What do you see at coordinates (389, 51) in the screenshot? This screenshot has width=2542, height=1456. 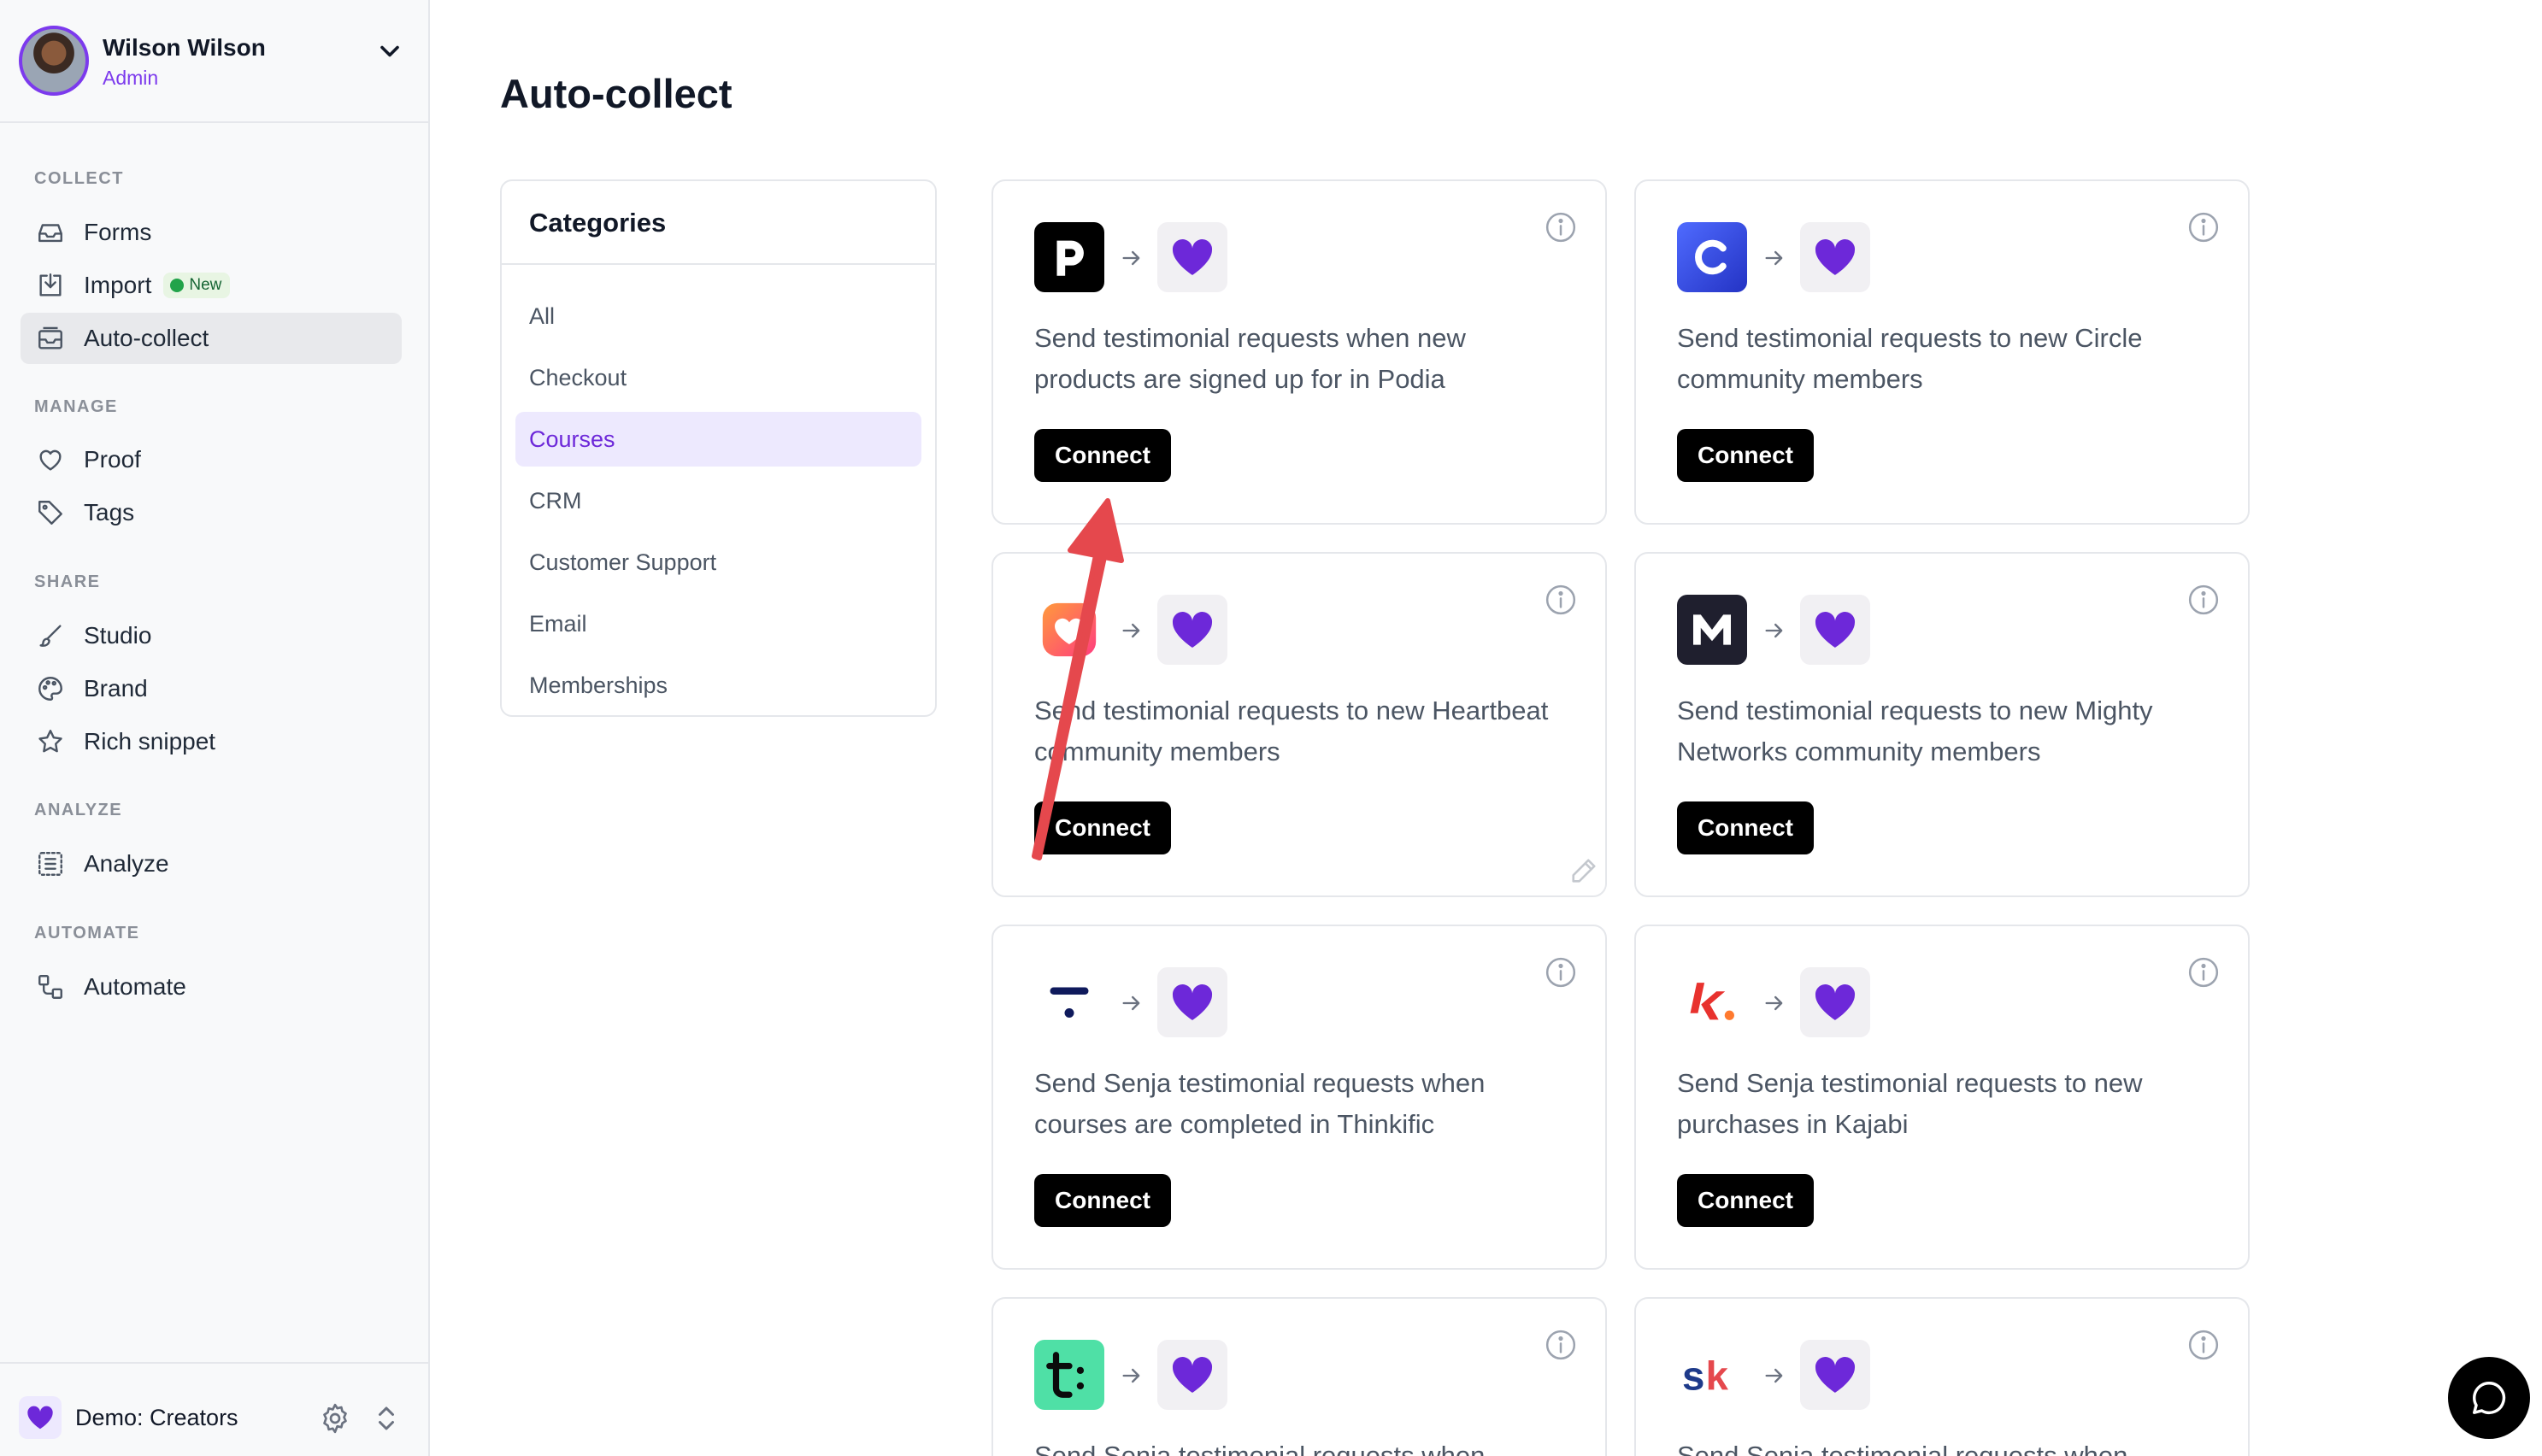 I see `chevron-down-icon` at bounding box center [389, 51].